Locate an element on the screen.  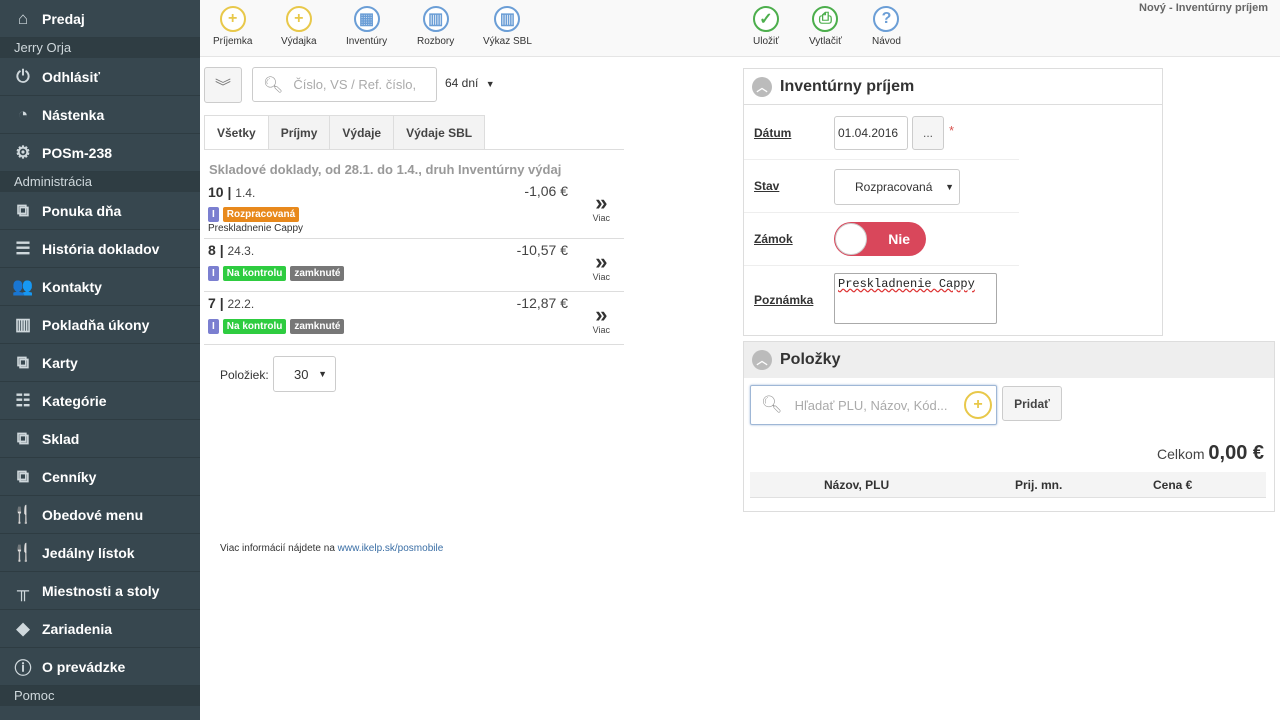
tab-vsetky: Všetky is located at coordinates (236, 132).